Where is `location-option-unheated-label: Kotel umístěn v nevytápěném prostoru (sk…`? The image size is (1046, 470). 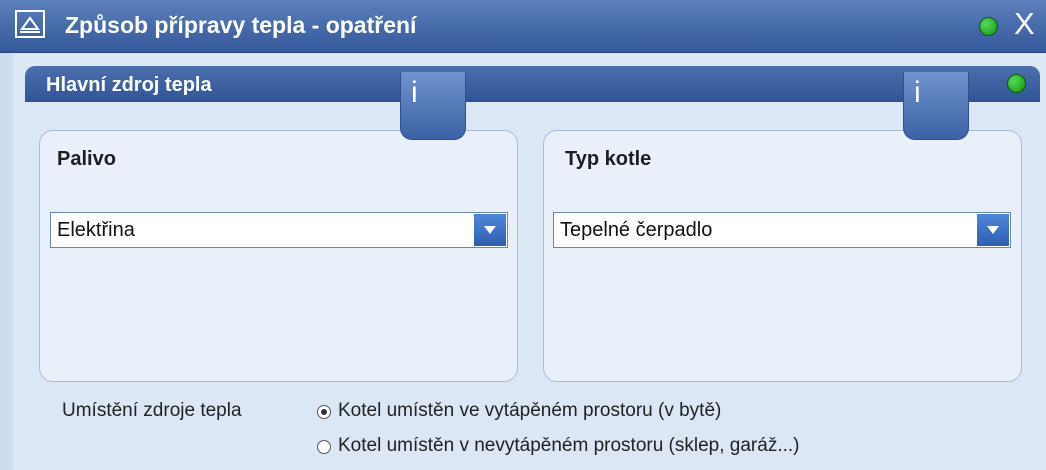 location-option-unheated-label: Kotel umístěn v nevytápěném prostoru (sk… is located at coordinates (569, 446).